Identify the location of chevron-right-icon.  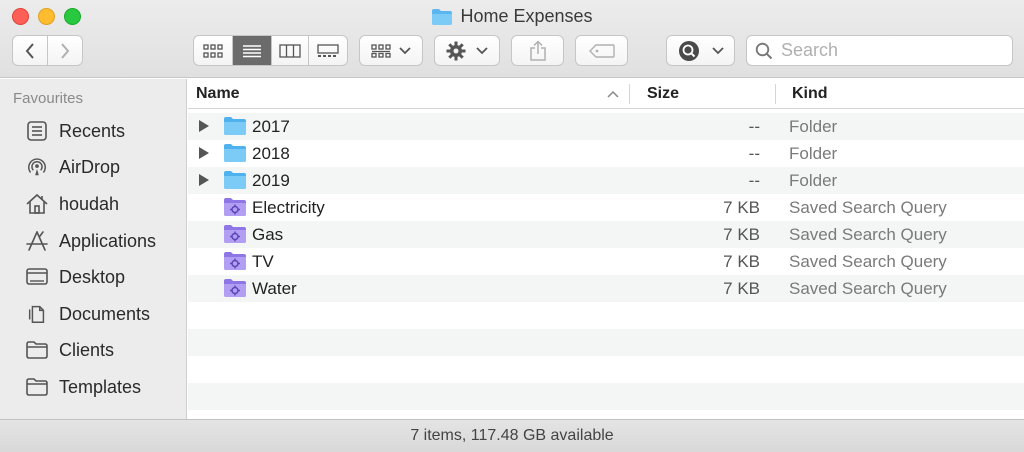
(65, 50).